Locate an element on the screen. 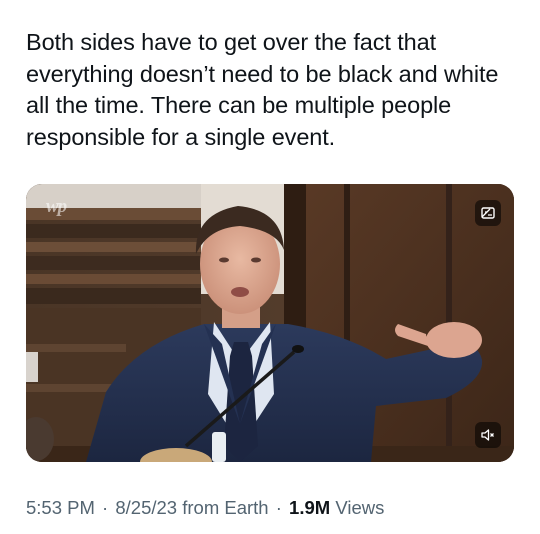 The width and height of the screenshot is (540, 534). views-label: Views is located at coordinates (360, 507).